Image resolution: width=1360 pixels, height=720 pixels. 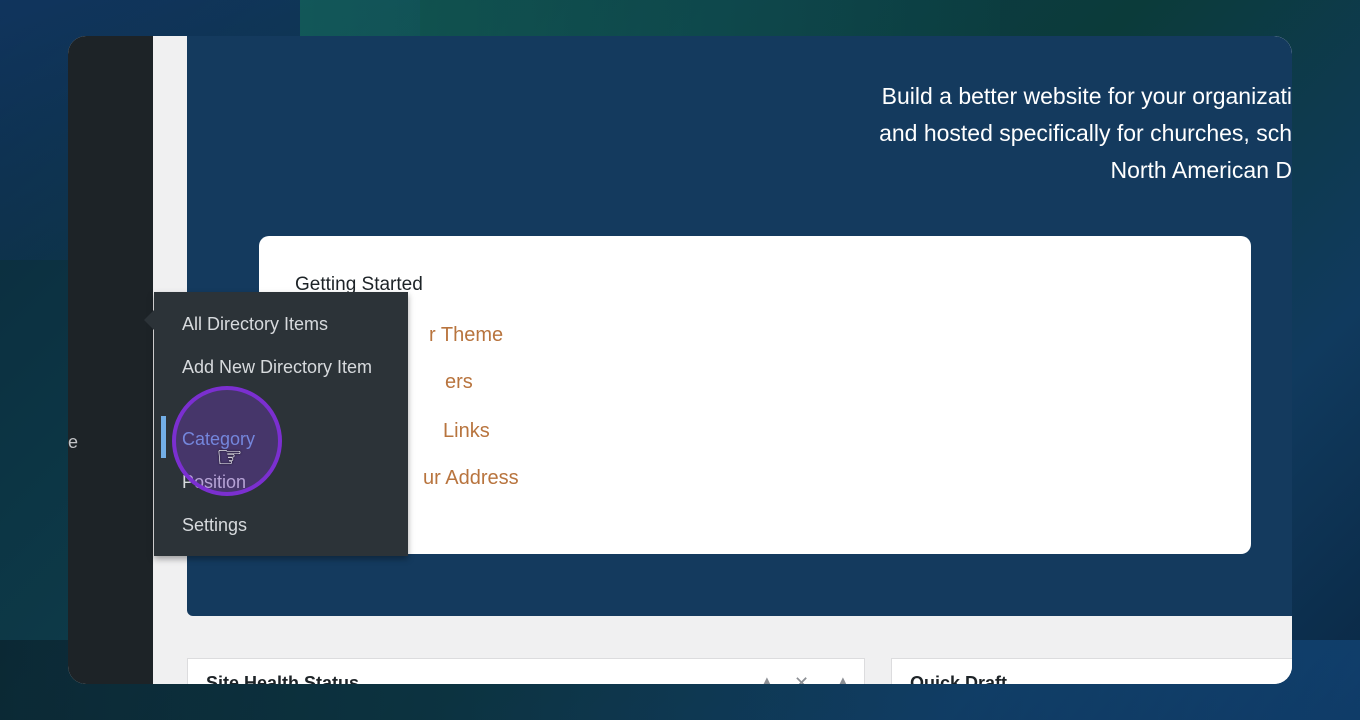 What do you see at coordinates (466, 431) in the screenshot?
I see `getting-started-link: Links` at bounding box center [466, 431].